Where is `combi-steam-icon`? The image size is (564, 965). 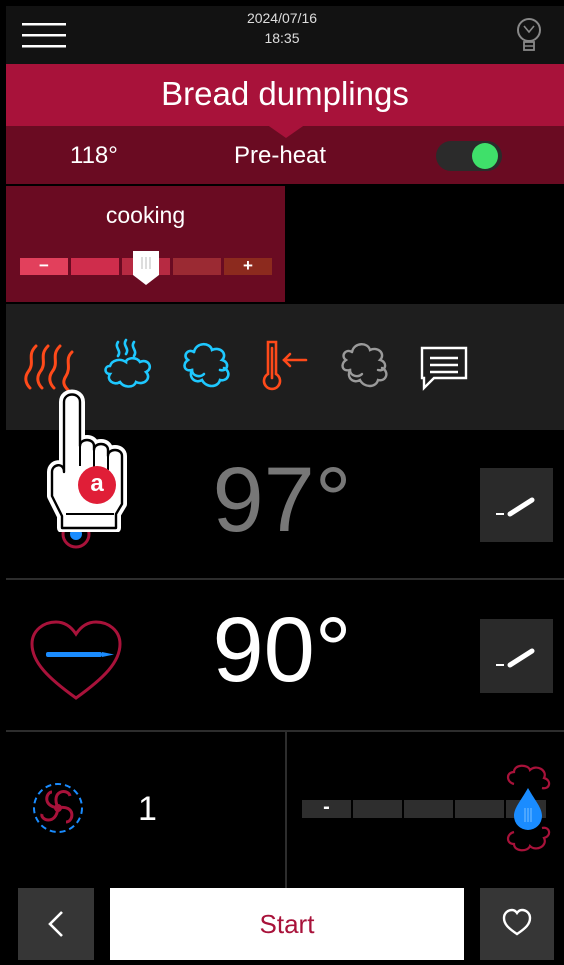 combi-steam-icon is located at coordinates (208, 366).